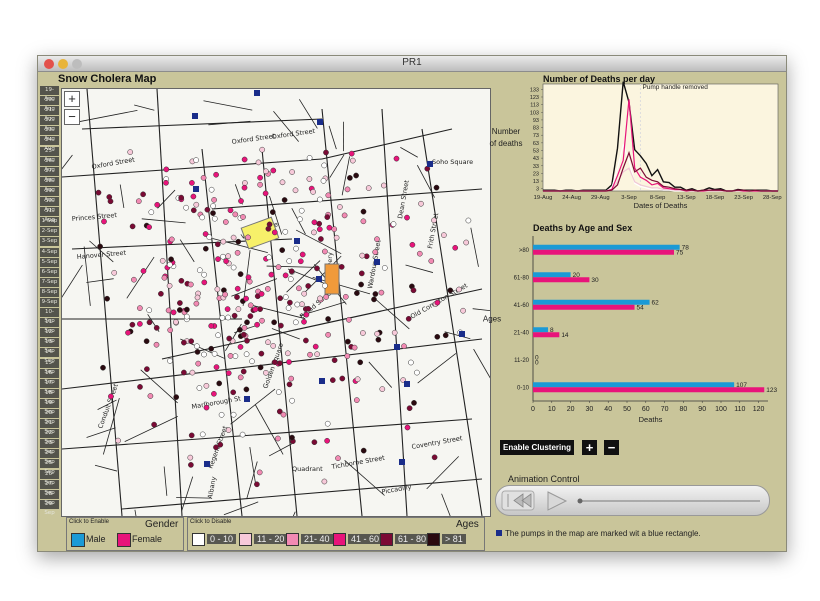 The height and width of the screenshot is (601, 820). Describe the element at coordinates (49, 386) in the screenshot. I see `date-item: 17-Sep` at that location.